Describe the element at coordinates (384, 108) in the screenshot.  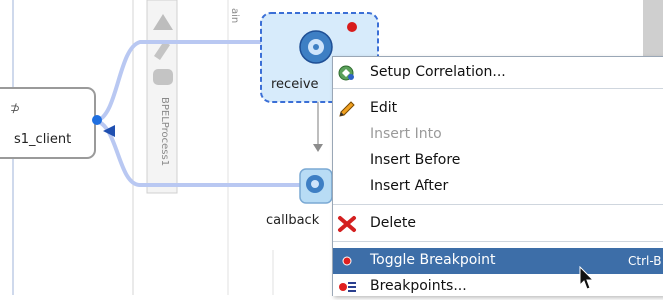
I see `menu-item-label: Edit` at that location.